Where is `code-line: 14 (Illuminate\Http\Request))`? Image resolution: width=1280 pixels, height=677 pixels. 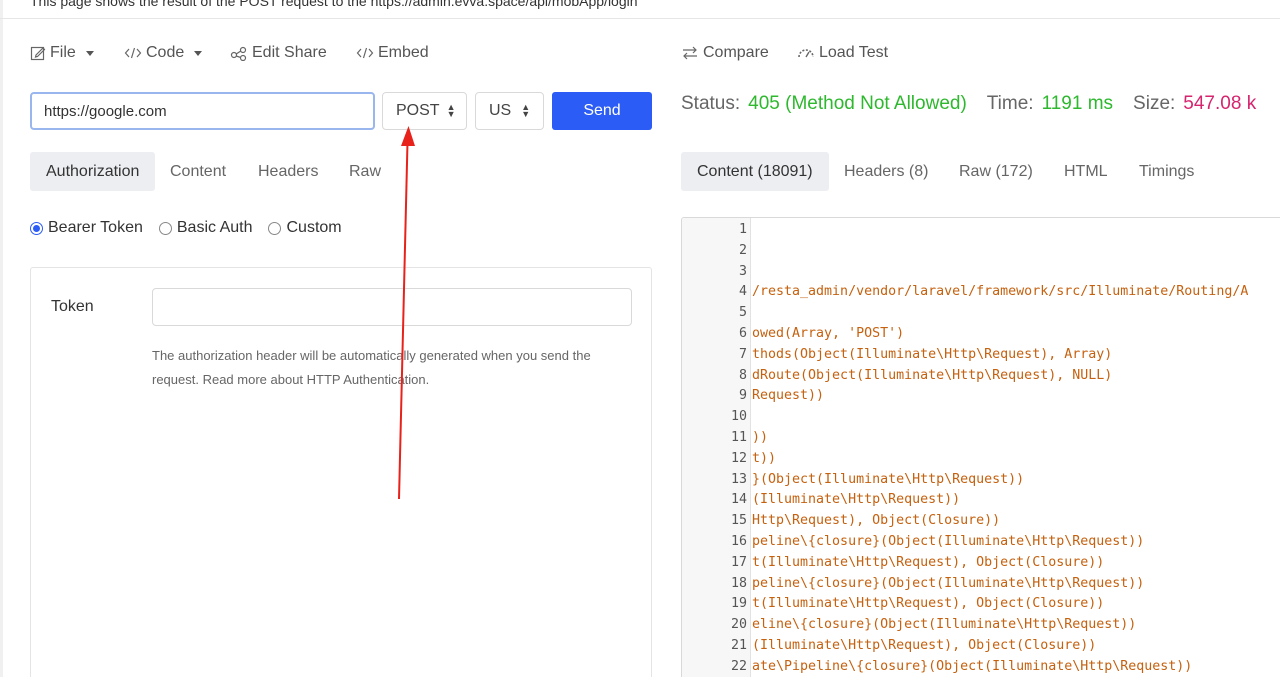
code-line: 14 (Illuminate\Http\Request)) is located at coordinates (821, 502).